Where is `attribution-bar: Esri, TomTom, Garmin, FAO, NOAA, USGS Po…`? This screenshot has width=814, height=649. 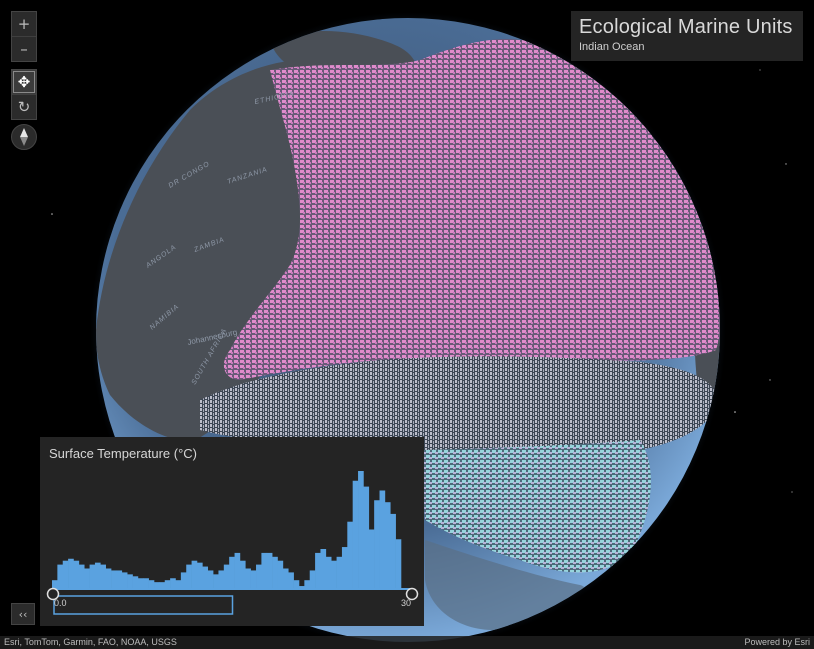
attribution-bar: Esri, TomTom, Garmin, FAO, NOAA, USGS Po… is located at coordinates (407, 642).